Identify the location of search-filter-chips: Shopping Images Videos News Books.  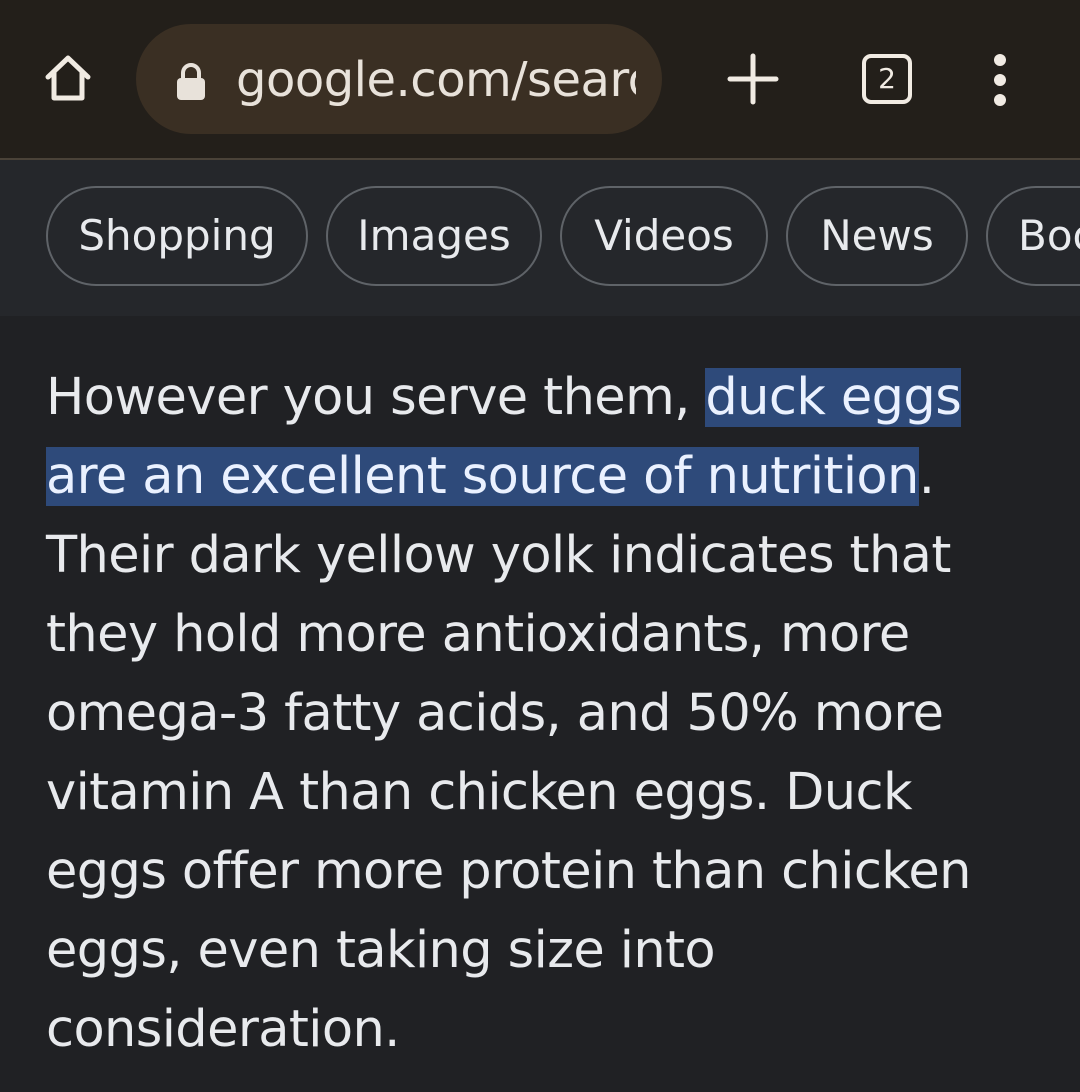
(540, 238).